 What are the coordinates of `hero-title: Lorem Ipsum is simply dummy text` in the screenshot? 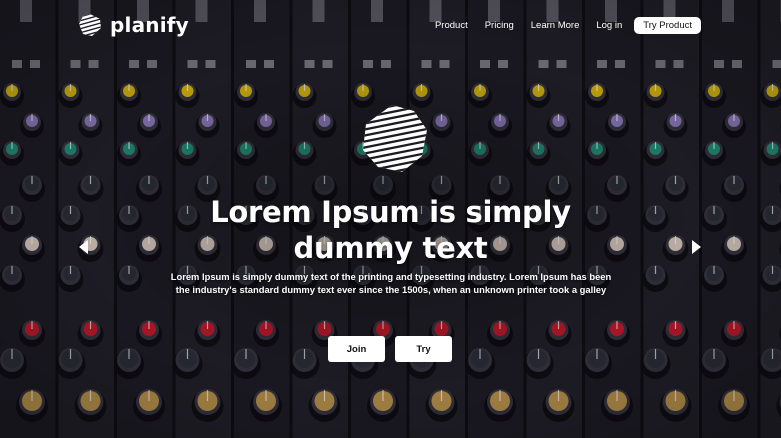 It's located at (390, 230).